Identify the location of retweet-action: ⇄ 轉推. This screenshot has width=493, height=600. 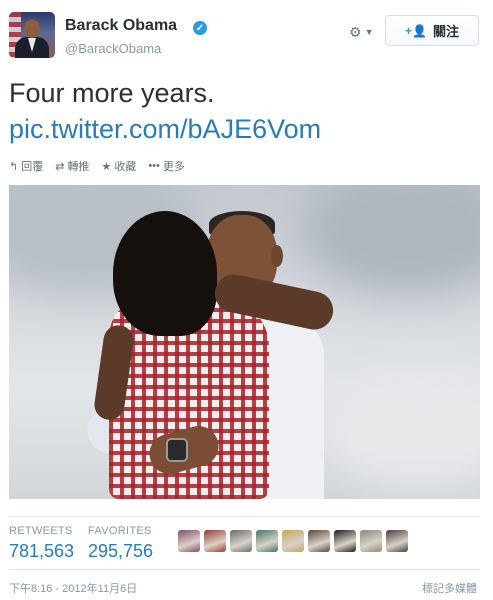
(72, 166).